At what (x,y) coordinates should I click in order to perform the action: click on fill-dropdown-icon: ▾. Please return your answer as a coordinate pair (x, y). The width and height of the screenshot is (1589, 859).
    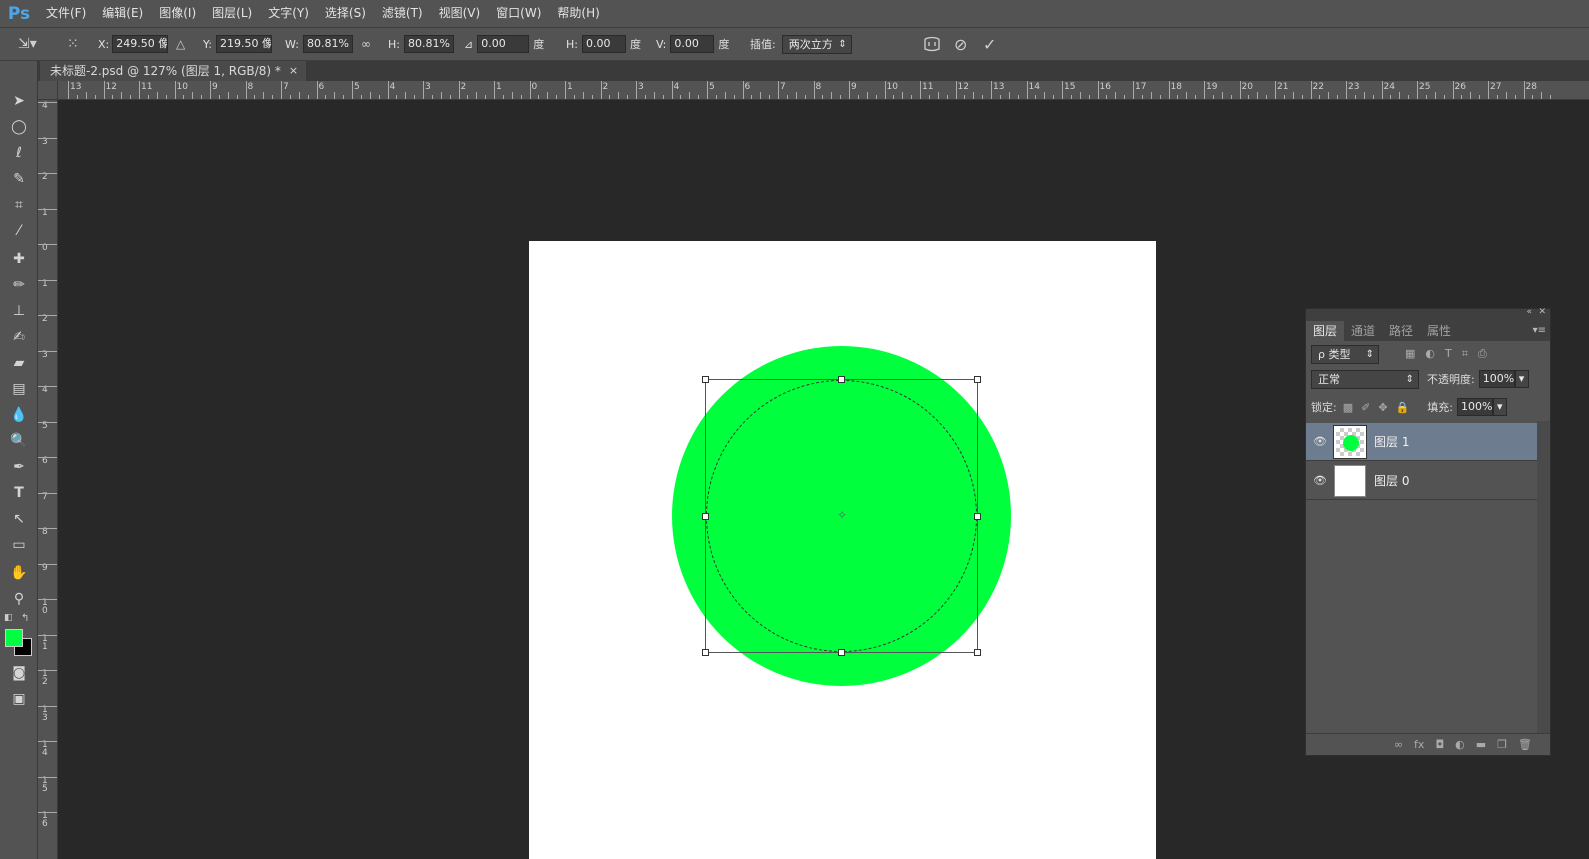
    Looking at the image, I should click on (1499, 407).